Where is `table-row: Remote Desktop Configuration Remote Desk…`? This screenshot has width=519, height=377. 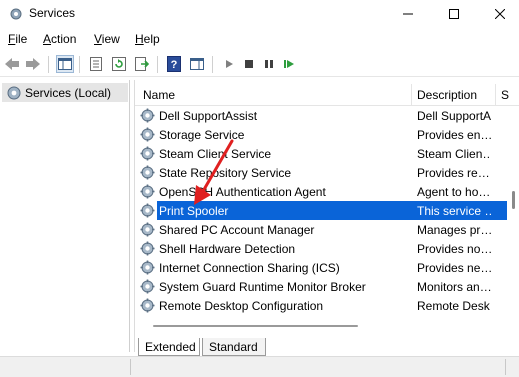 table-row: Remote Desktop Configuration Remote Desk… is located at coordinates (321, 305).